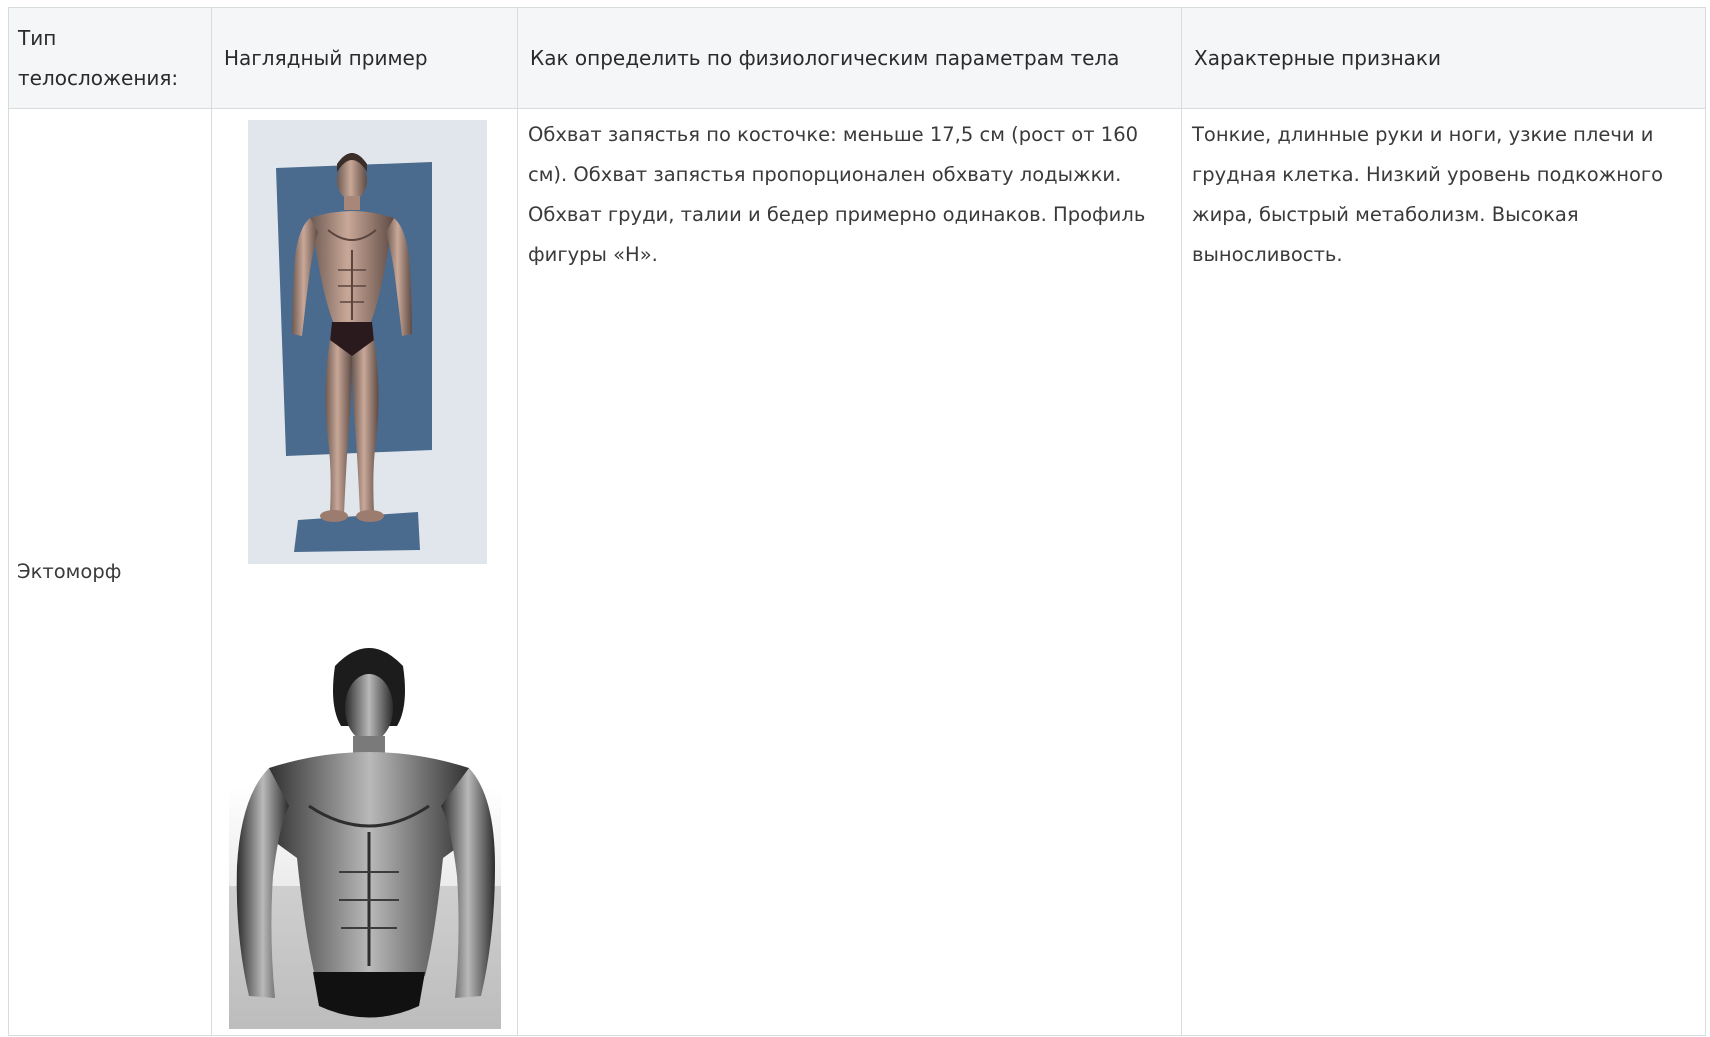  What do you see at coordinates (110, 572) in the screenshot?
I see `cell-body-type: Эктоморф` at bounding box center [110, 572].